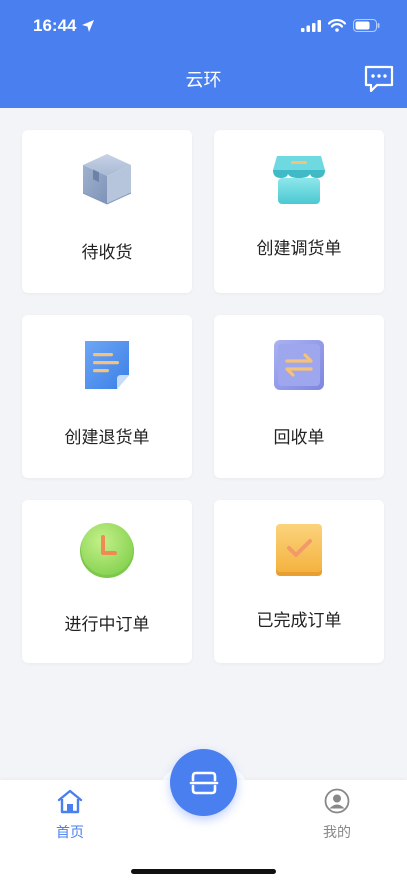 The image size is (407, 883). What do you see at coordinates (107, 253) in the screenshot?
I see `card-label: 待收货` at bounding box center [107, 253].